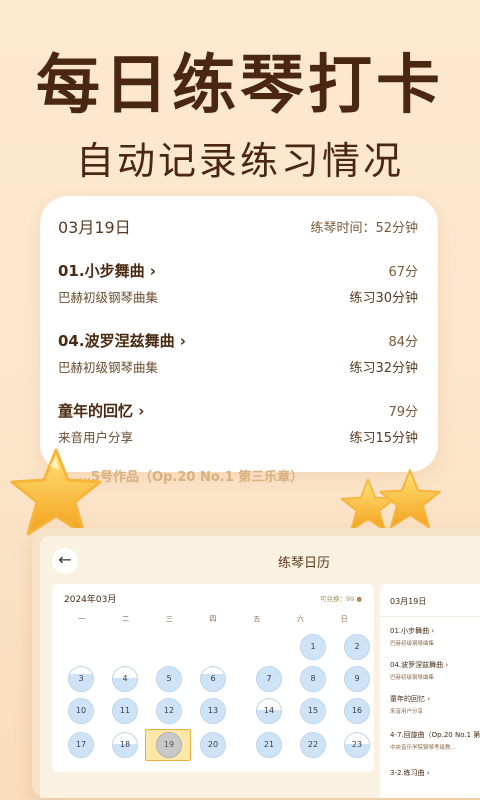 Image resolution: width=480 pixels, height=800 pixels. What do you see at coordinates (407, 712) in the screenshot?
I see `side-item-book: 来音用户分享` at bounding box center [407, 712].